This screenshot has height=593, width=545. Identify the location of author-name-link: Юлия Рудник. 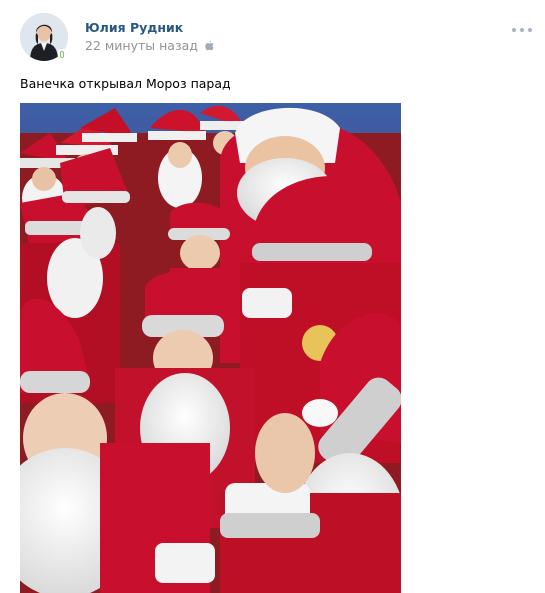
(134, 27).